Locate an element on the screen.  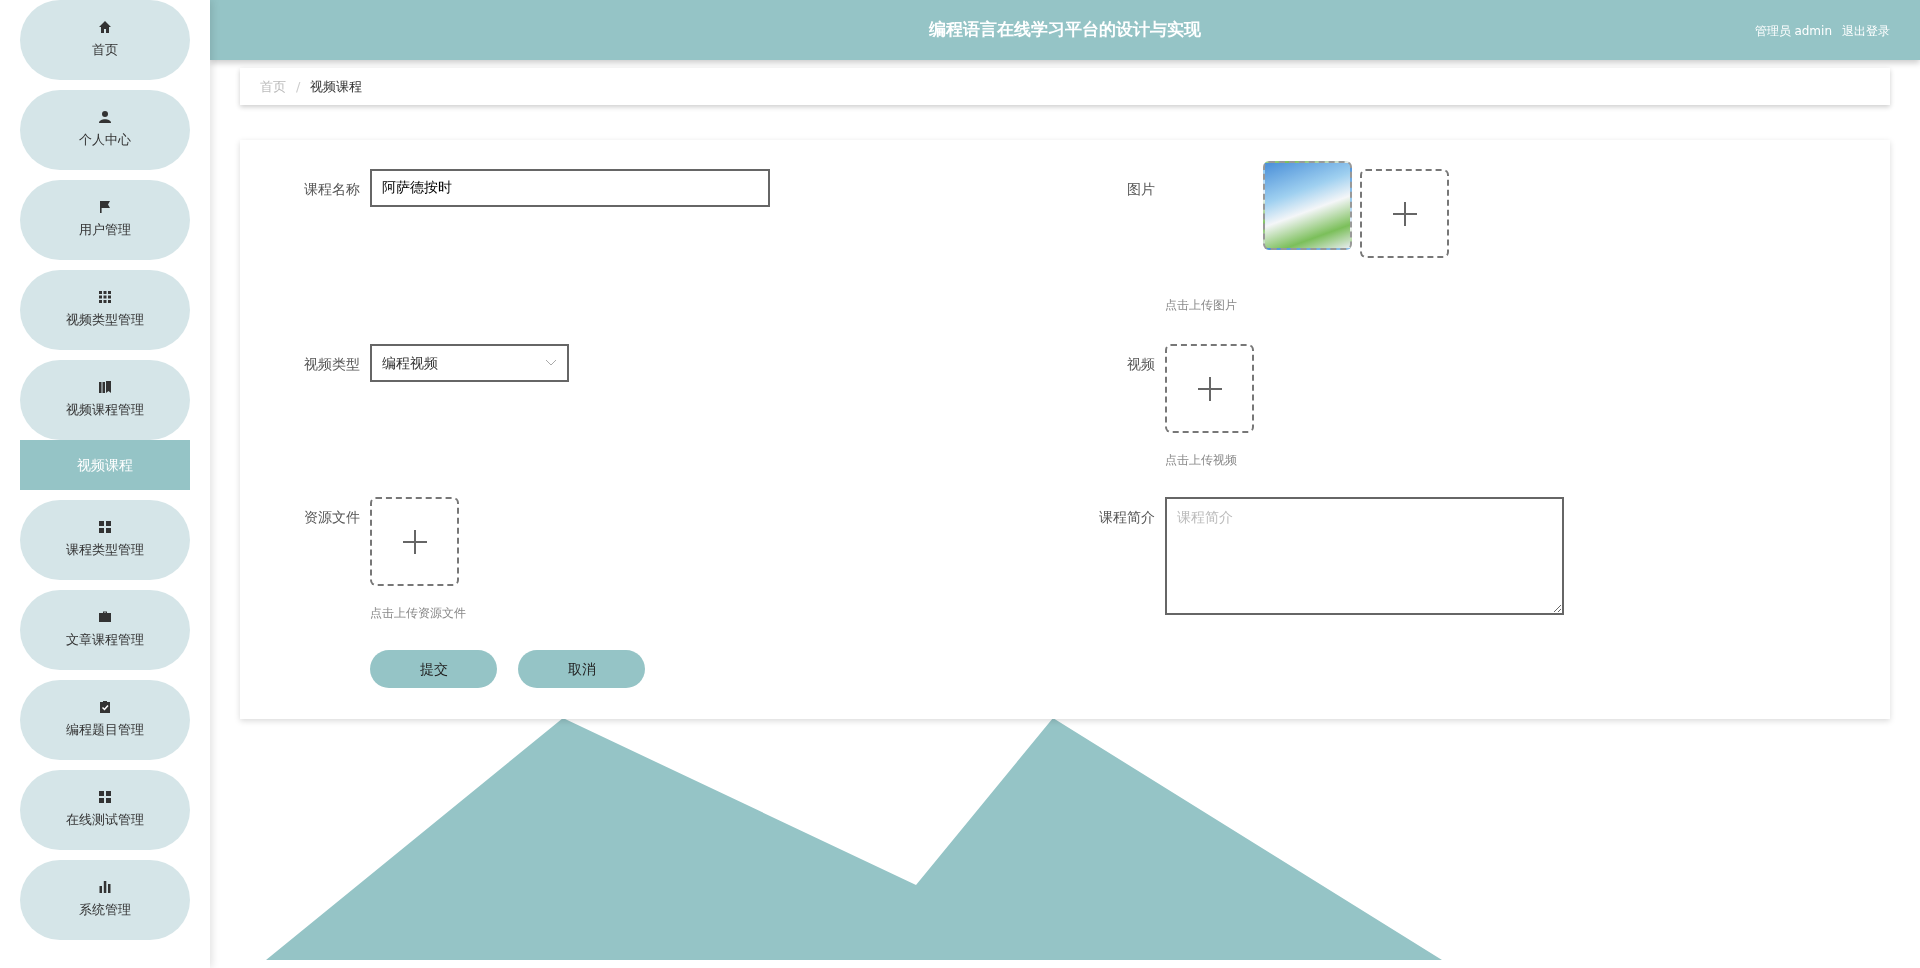
user-name: 管理员 admin is located at coordinates (1793, 31).